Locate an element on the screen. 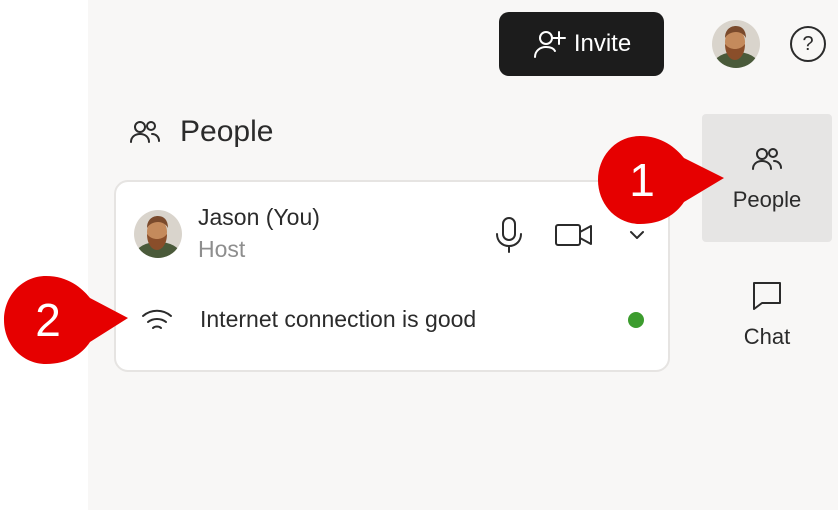  callout-number-2: 2 is located at coordinates (48, 320).